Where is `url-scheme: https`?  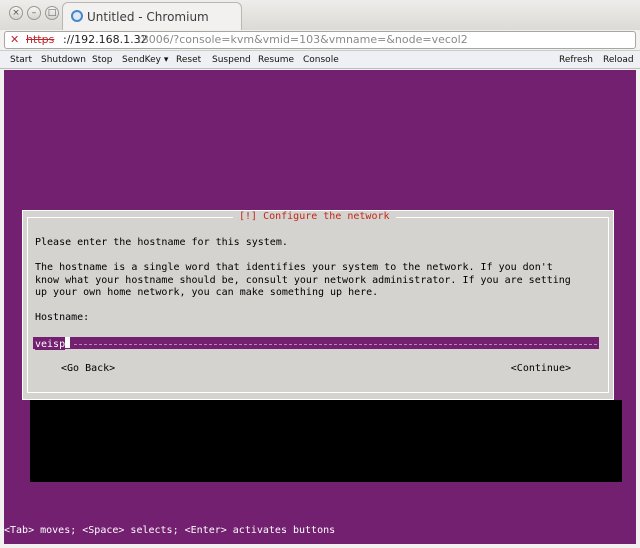
url-scheme: https is located at coordinates (40, 39).